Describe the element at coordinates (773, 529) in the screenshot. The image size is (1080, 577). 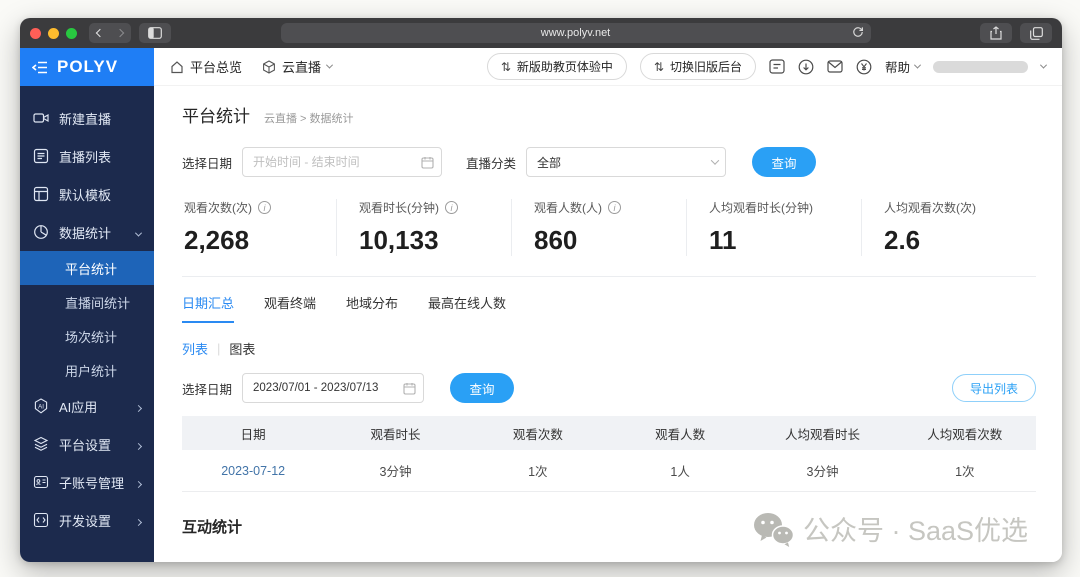
I see `wechat-icon` at that location.